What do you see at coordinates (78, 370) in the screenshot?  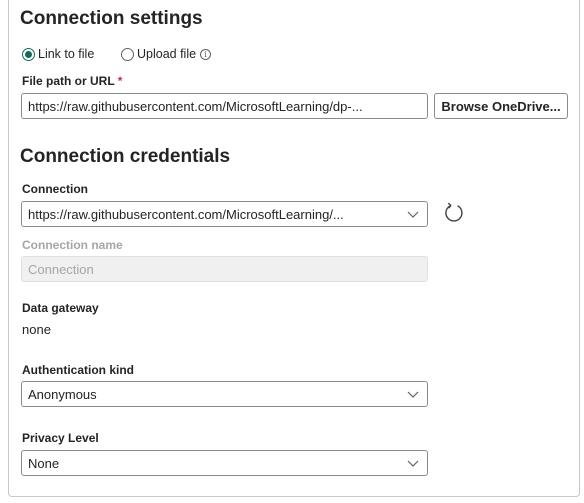 I see `auth-kind-label: Authentication kind` at bounding box center [78, 370].